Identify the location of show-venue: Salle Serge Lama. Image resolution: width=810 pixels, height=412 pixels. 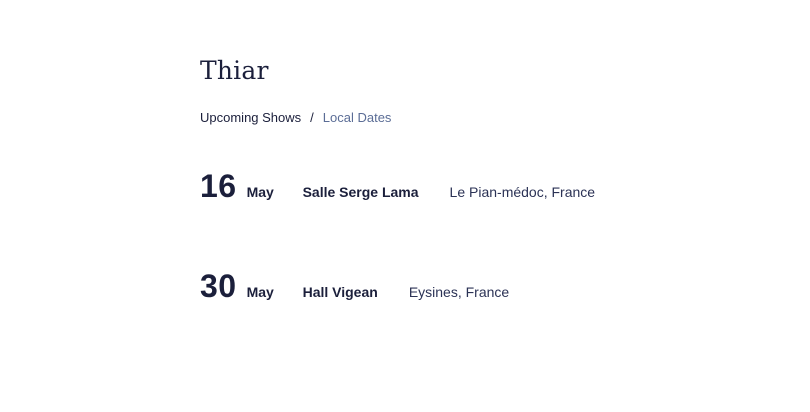
(360, 192).